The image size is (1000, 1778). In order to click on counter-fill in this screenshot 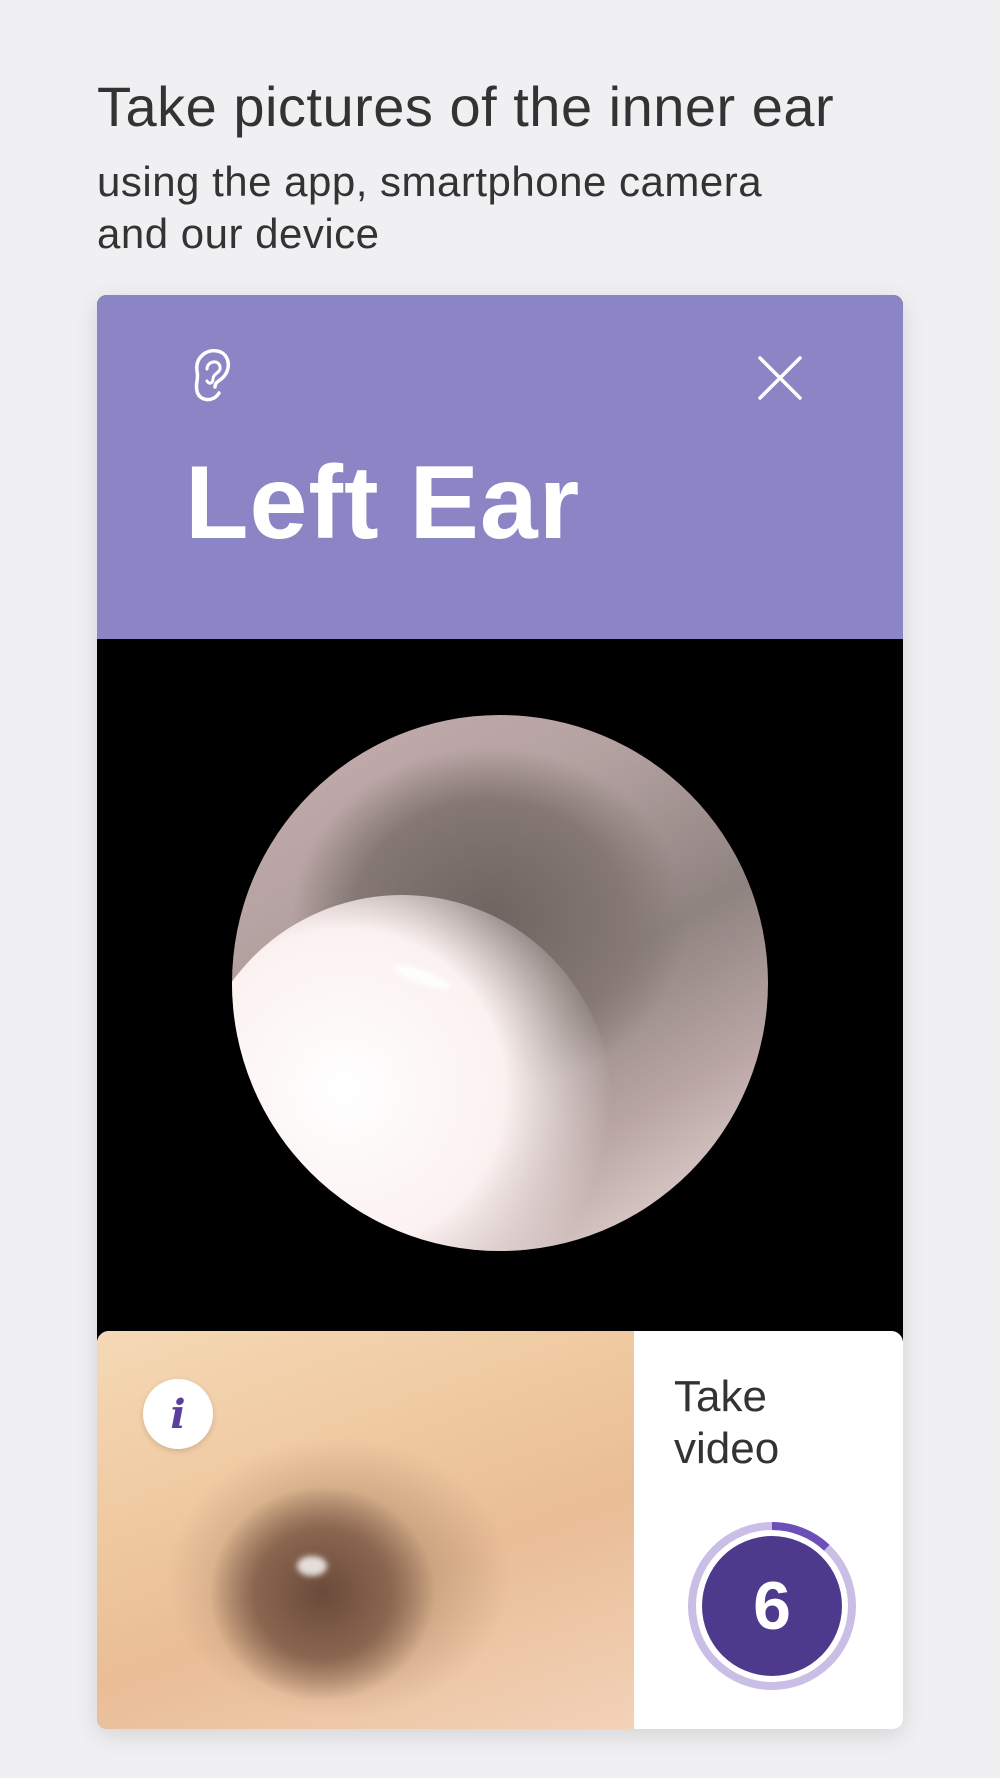, I will do `click(772, 1606)`.